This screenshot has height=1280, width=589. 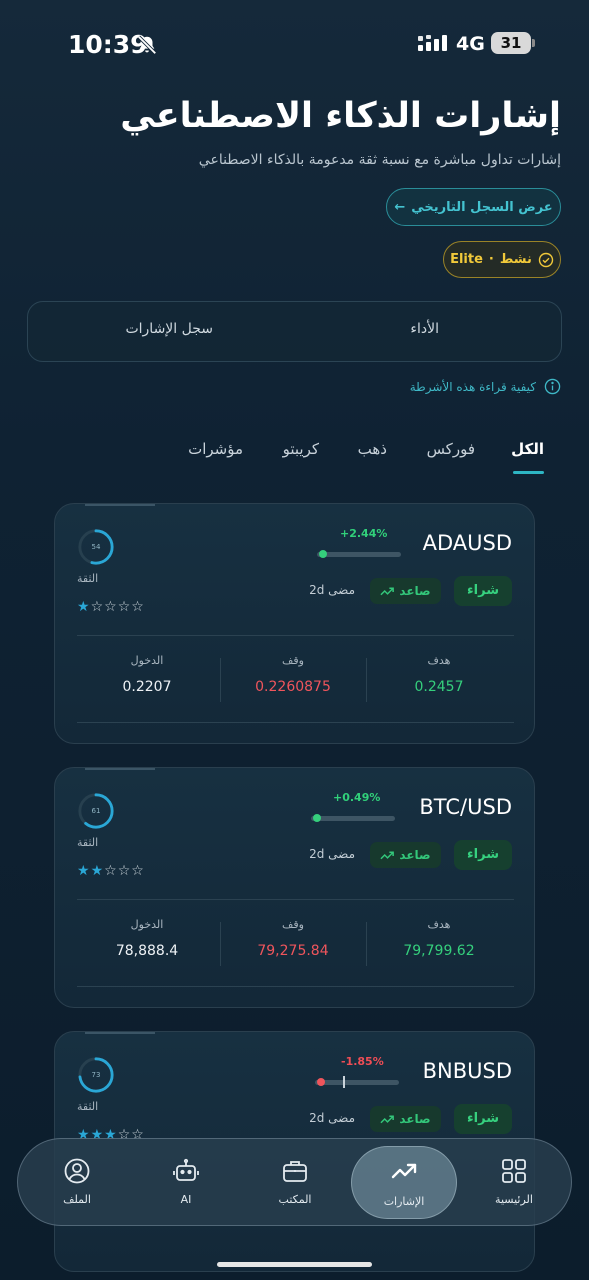 I want to click on active-tab-indicator, so click(x=528, y=472).